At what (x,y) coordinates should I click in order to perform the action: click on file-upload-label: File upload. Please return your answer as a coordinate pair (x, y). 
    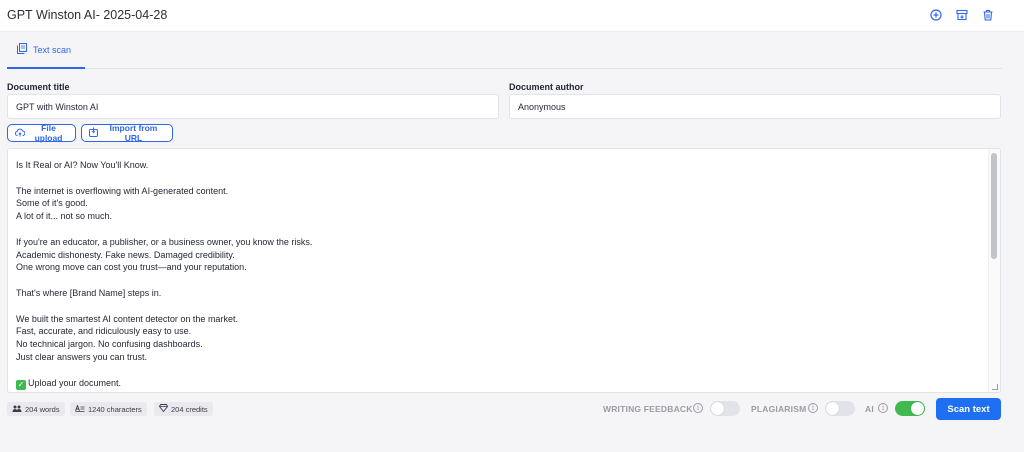
    Looking at the image, I should click on (48, 133).